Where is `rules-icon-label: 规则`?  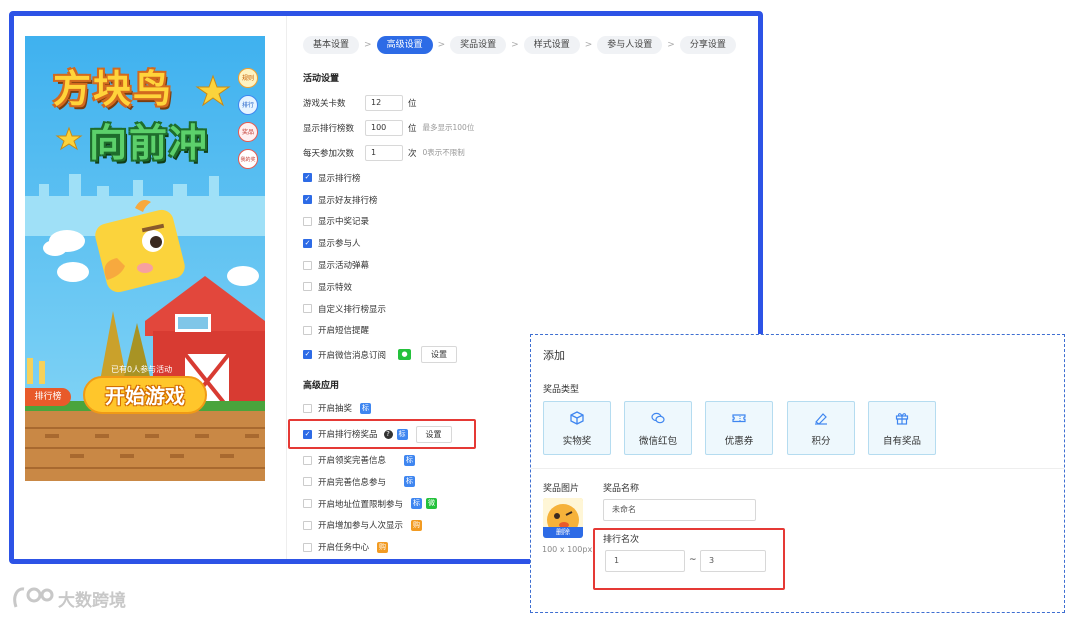 rules-icon-label: 规则 is located at coordinates (247, 78).